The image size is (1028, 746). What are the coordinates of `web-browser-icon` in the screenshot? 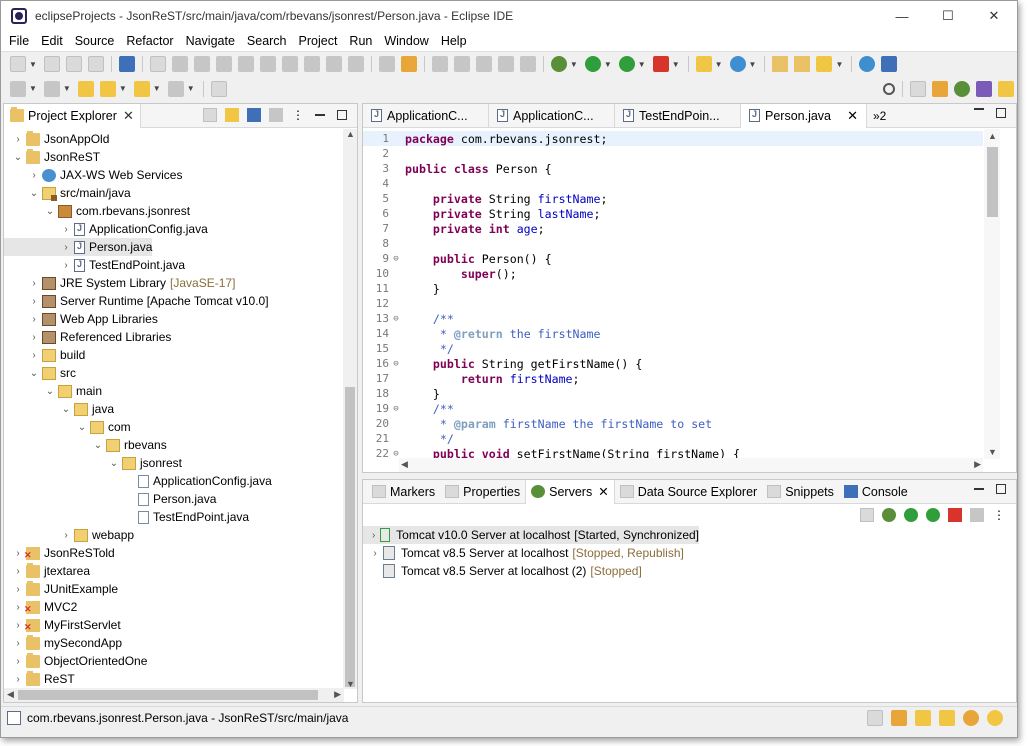 It's located at (867, 64).